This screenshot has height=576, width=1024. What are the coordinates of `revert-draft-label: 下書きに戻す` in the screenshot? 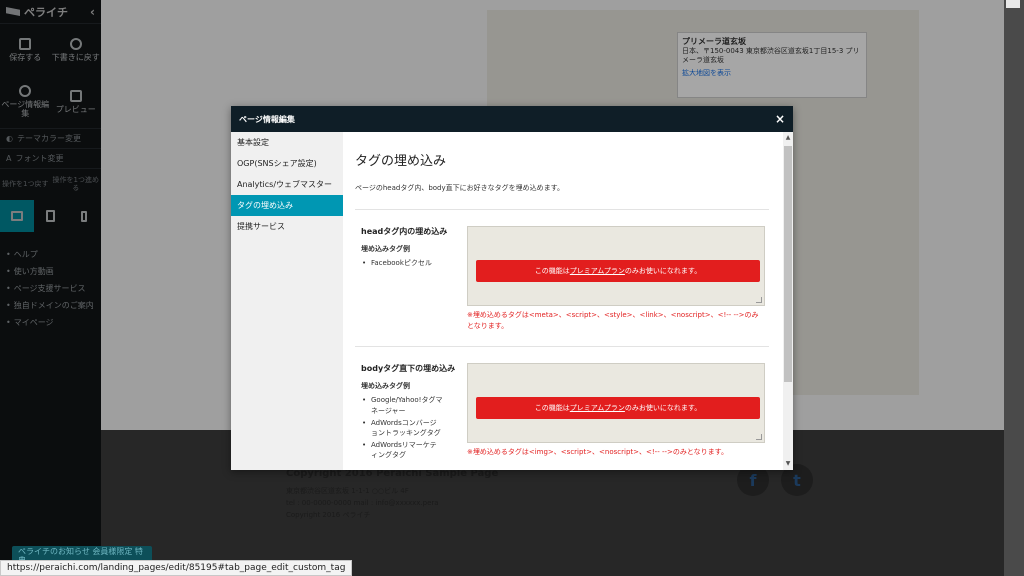 It's located at (75, 57).